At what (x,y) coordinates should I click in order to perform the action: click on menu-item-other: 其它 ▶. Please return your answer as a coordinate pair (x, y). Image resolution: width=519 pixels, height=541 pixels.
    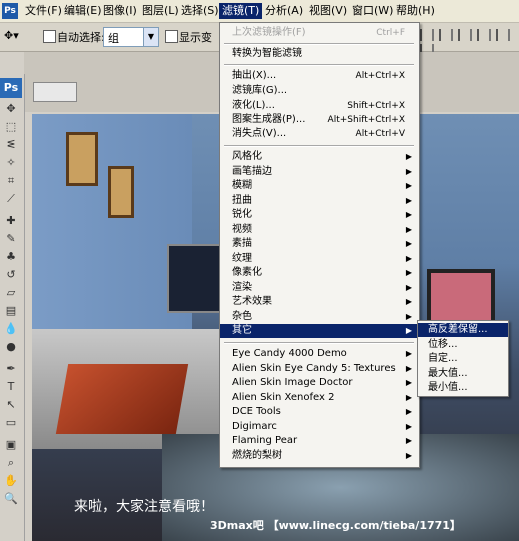
    Looking at the image, I should click on (319, 331).